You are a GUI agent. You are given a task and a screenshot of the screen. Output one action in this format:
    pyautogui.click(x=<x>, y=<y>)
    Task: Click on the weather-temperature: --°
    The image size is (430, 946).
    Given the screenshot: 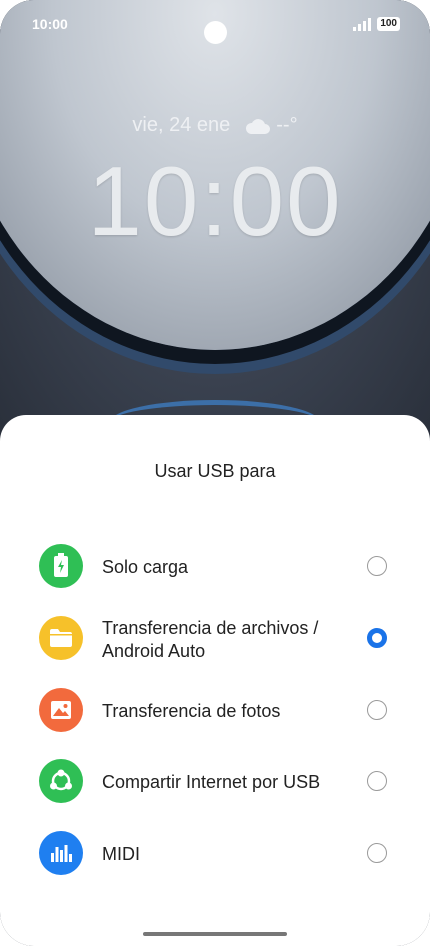 What is the action you would take?
    pyautogui.click(x=287, y=125)
    